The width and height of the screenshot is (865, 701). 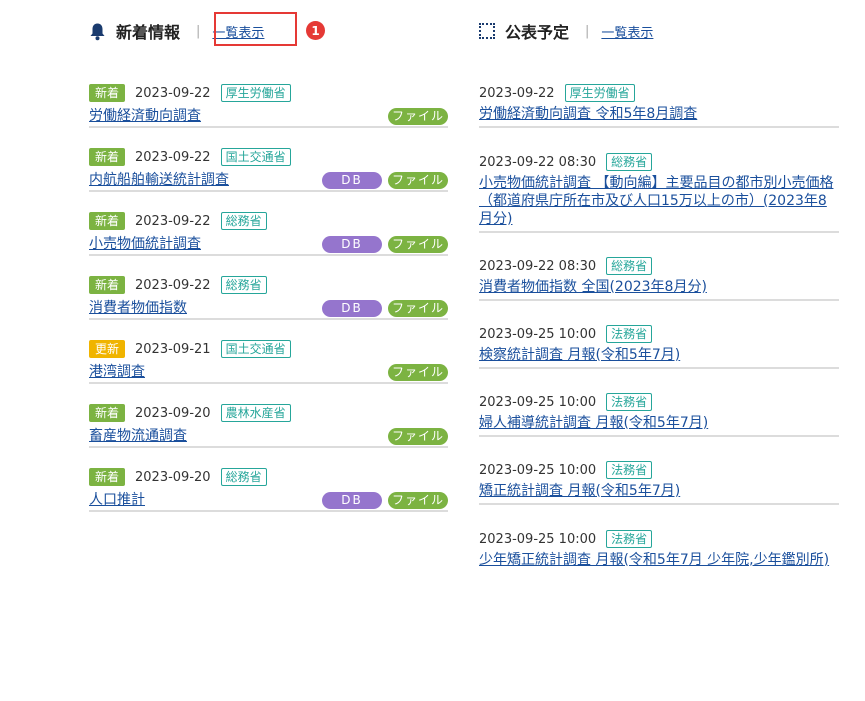 What do you see at coordinates (659, 114) in the screenshot?
I see `schedule-item-title-link: 労働経済動向調査 令和5年8月調査` at bounding box center [659, 114].